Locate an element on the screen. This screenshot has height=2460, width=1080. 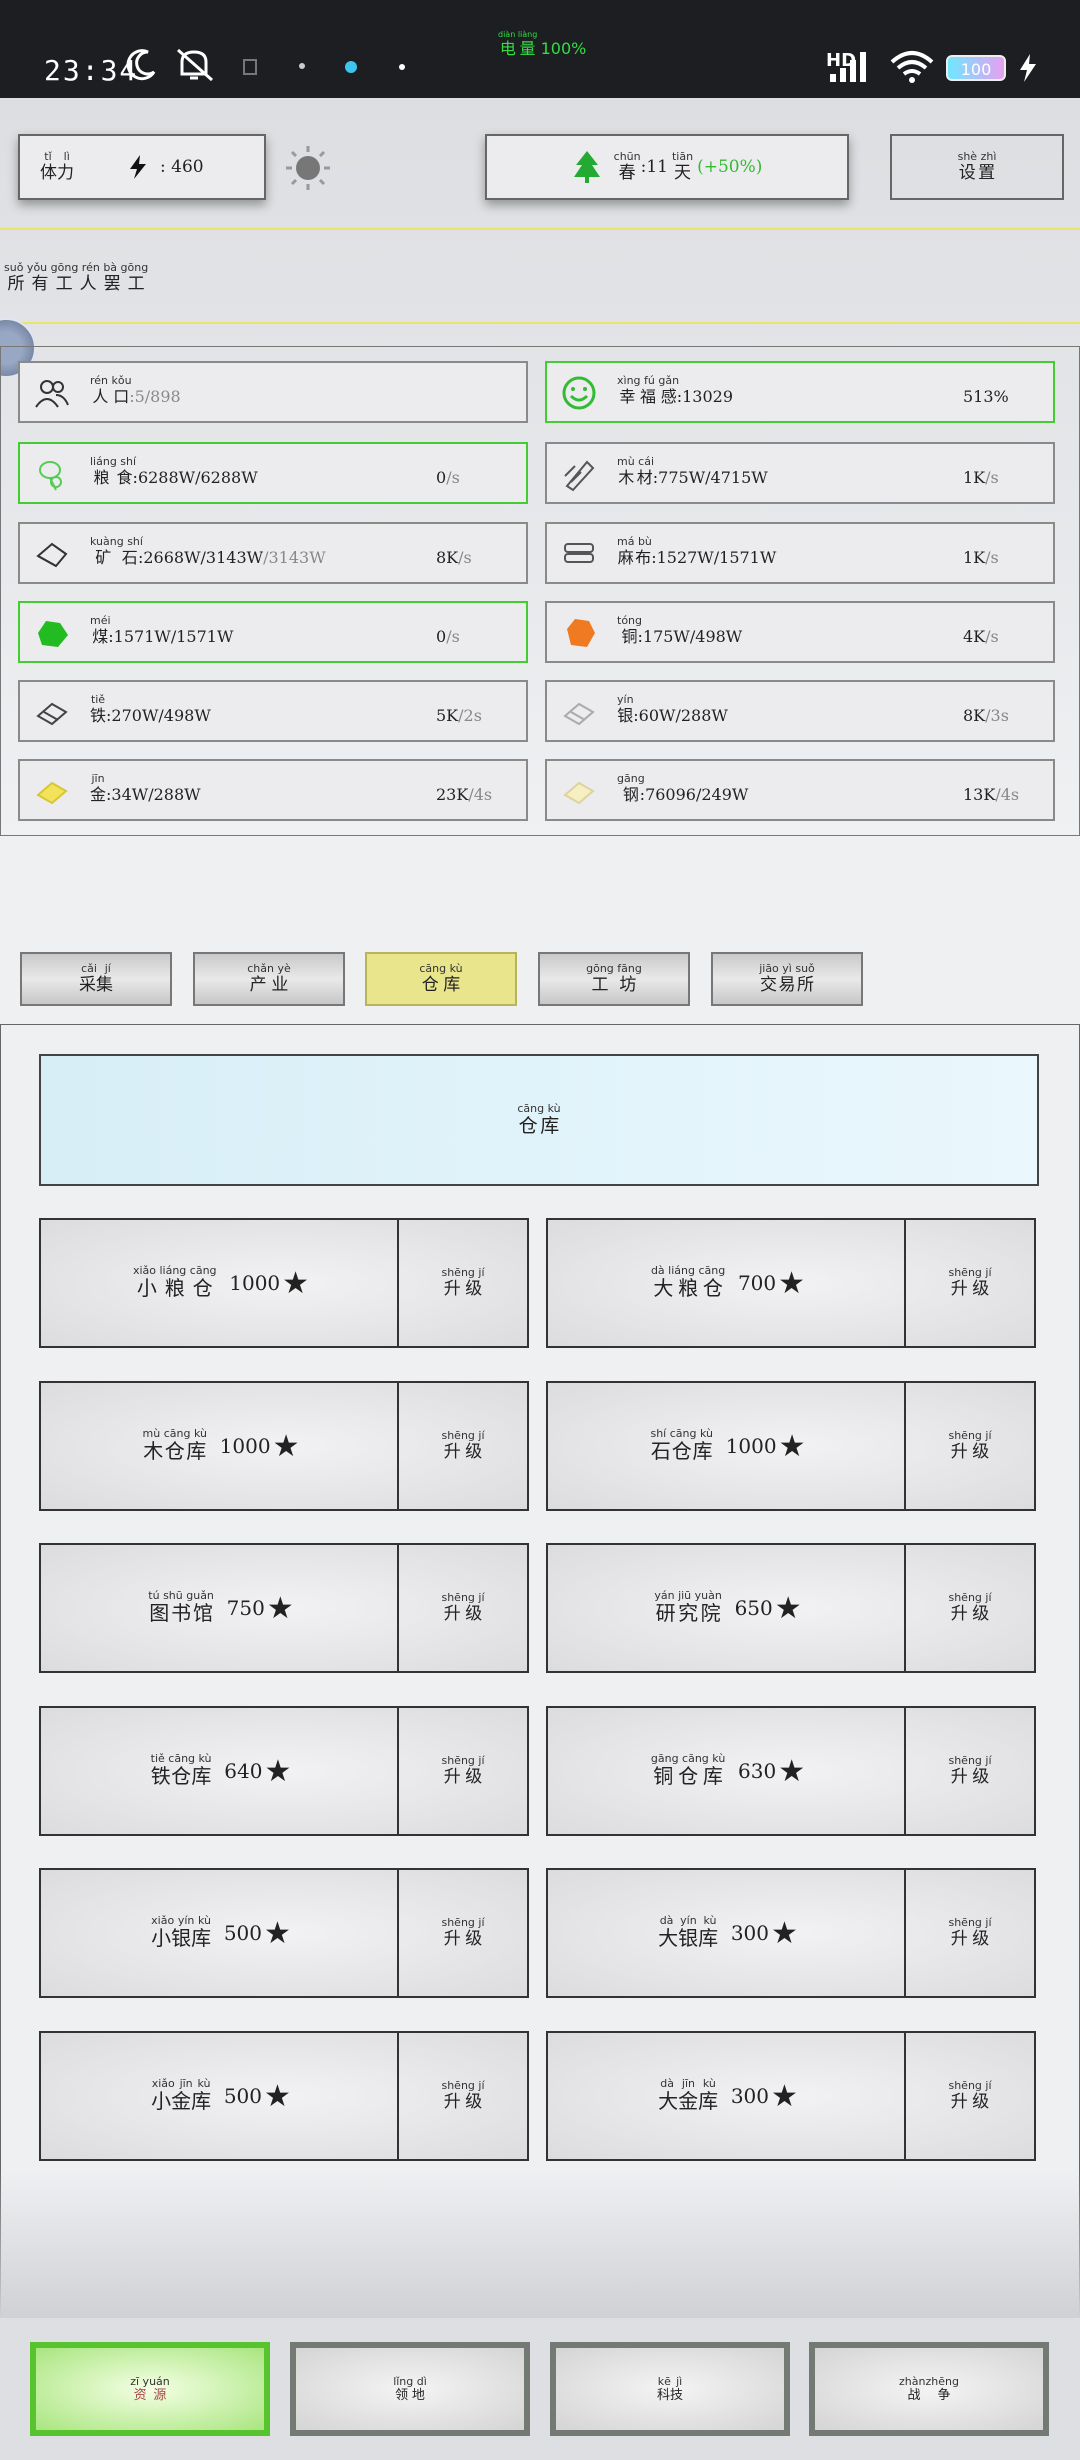
tab-workshop: 工坊gōng fāng is located at coordinates (614, 979).